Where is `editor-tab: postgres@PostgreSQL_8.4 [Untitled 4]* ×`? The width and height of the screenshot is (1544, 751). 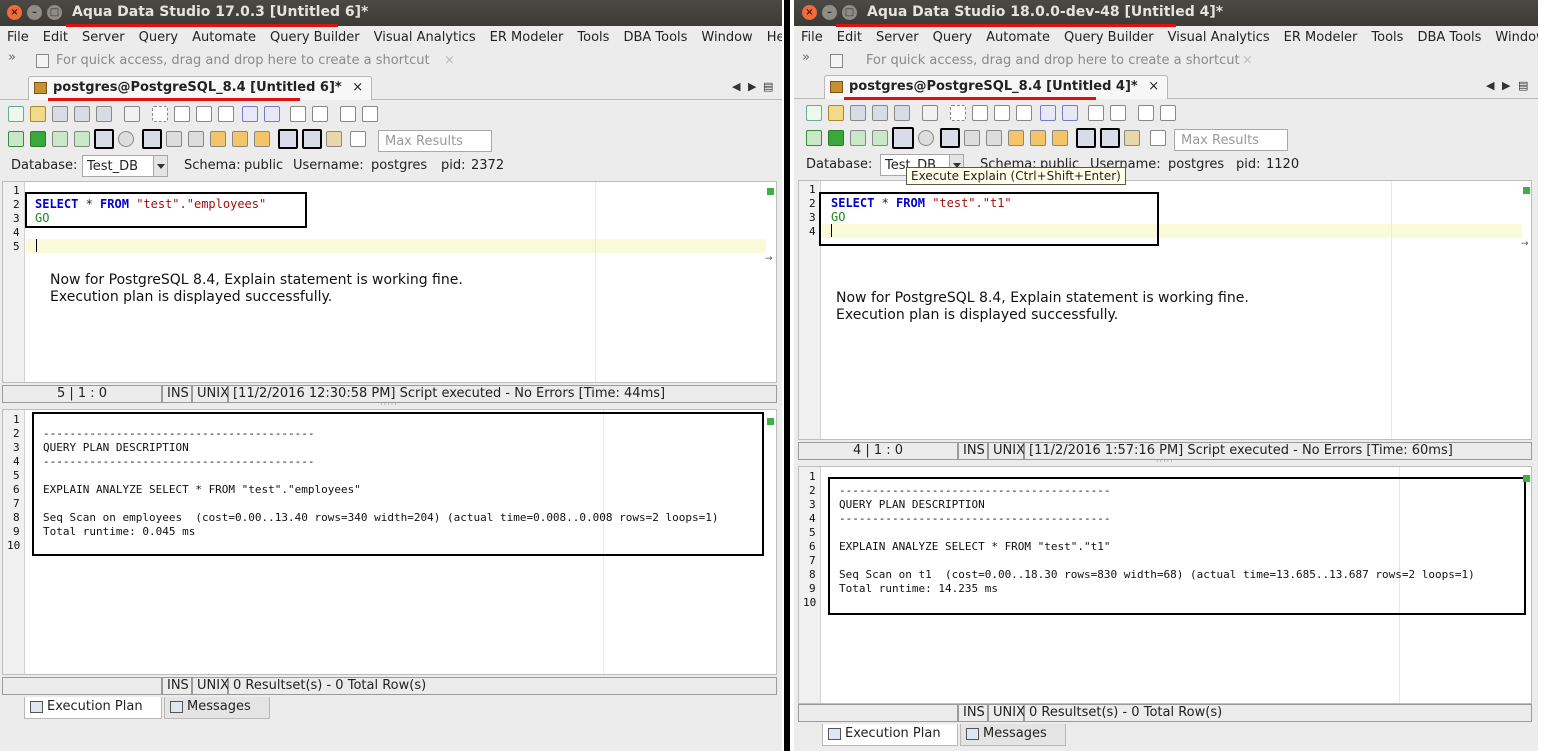
editor-tab: postgres@PostgreSQL_8.4 [Untitled 4]* × is located at coordinates (996, 87).